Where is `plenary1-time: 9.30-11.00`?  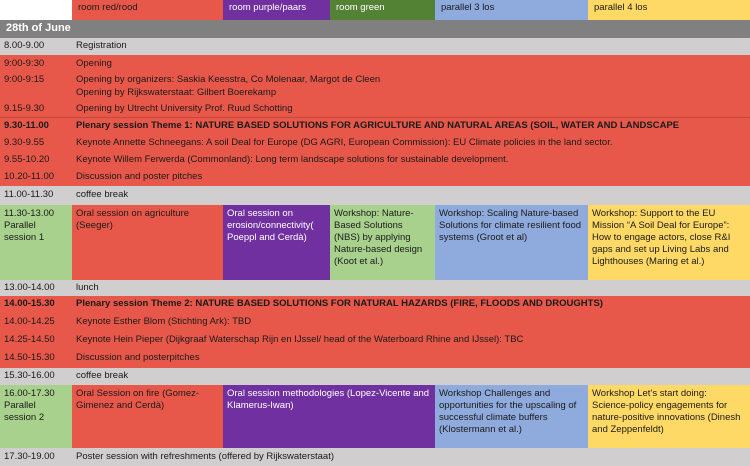 plenary1-time: 9.30-11.00 is located at coordinates (26, 125).